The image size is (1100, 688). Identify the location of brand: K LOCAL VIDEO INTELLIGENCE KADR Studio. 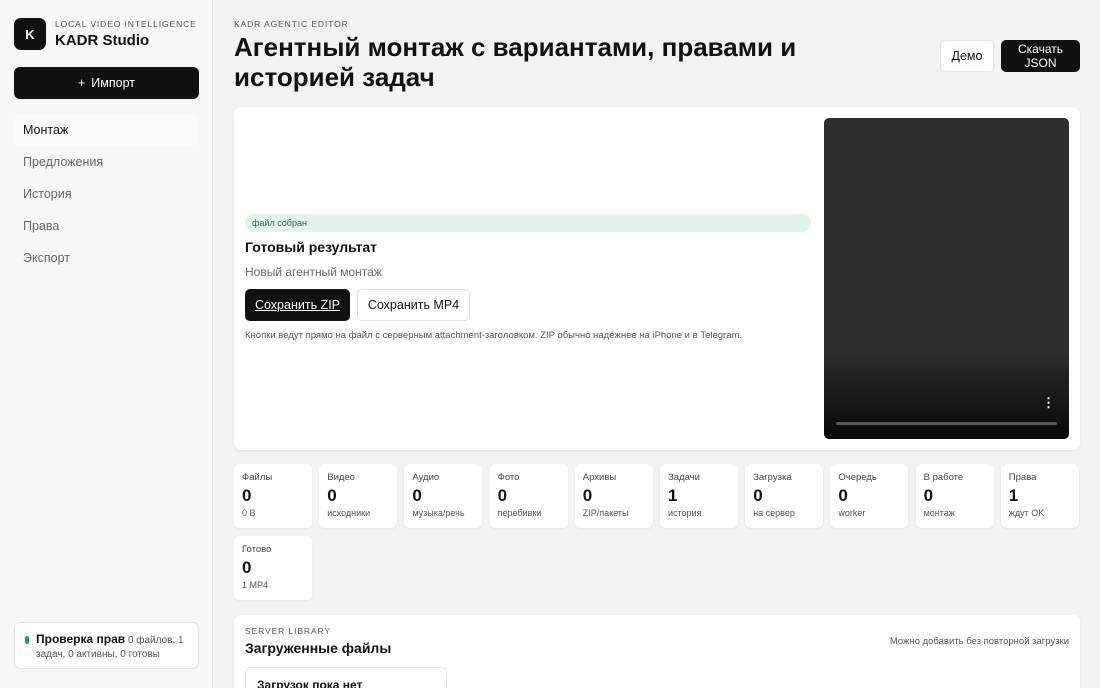
(105, 34).